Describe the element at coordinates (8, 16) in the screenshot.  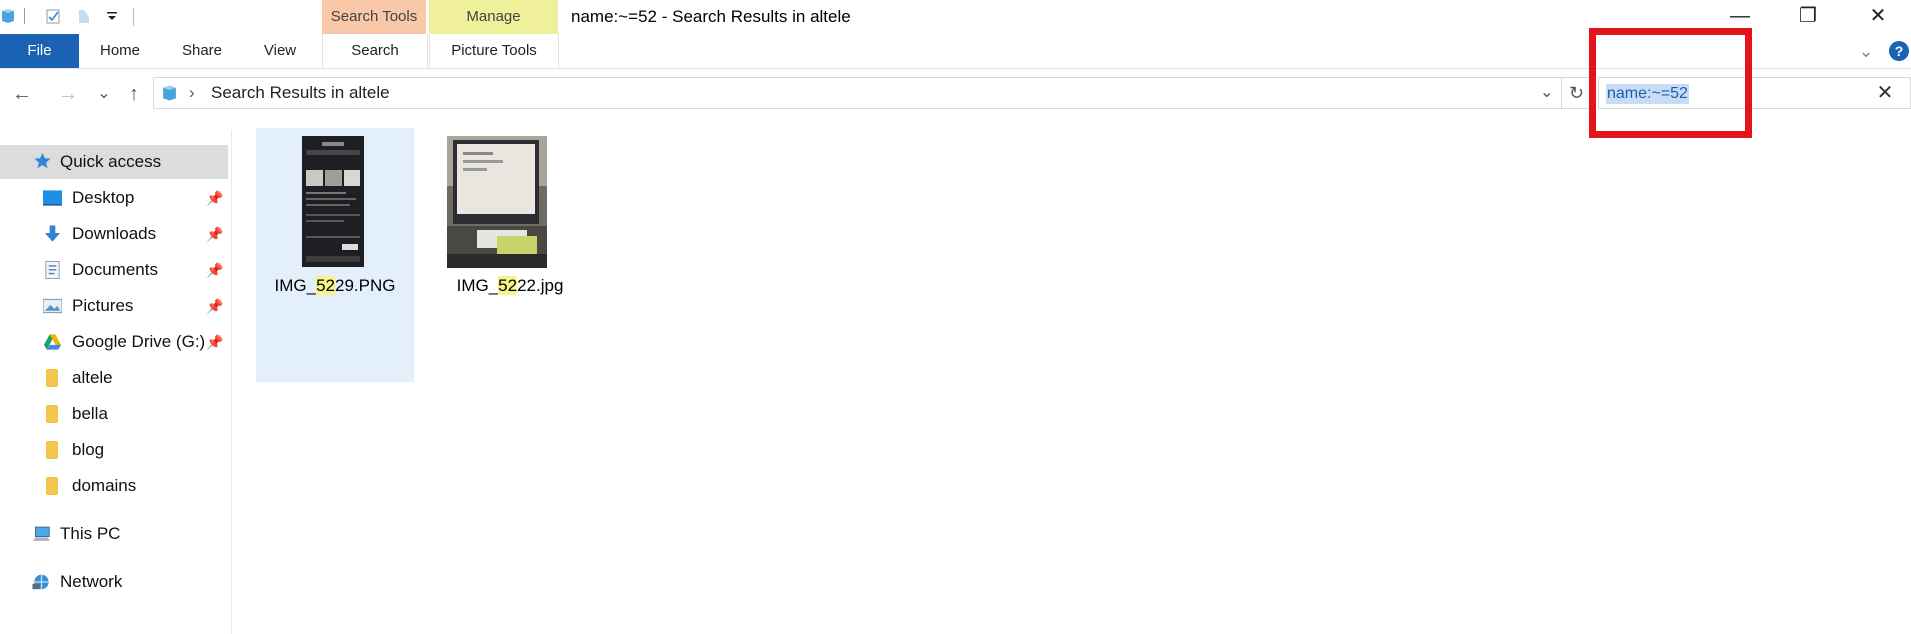
I see `explorer-icon` at that location.